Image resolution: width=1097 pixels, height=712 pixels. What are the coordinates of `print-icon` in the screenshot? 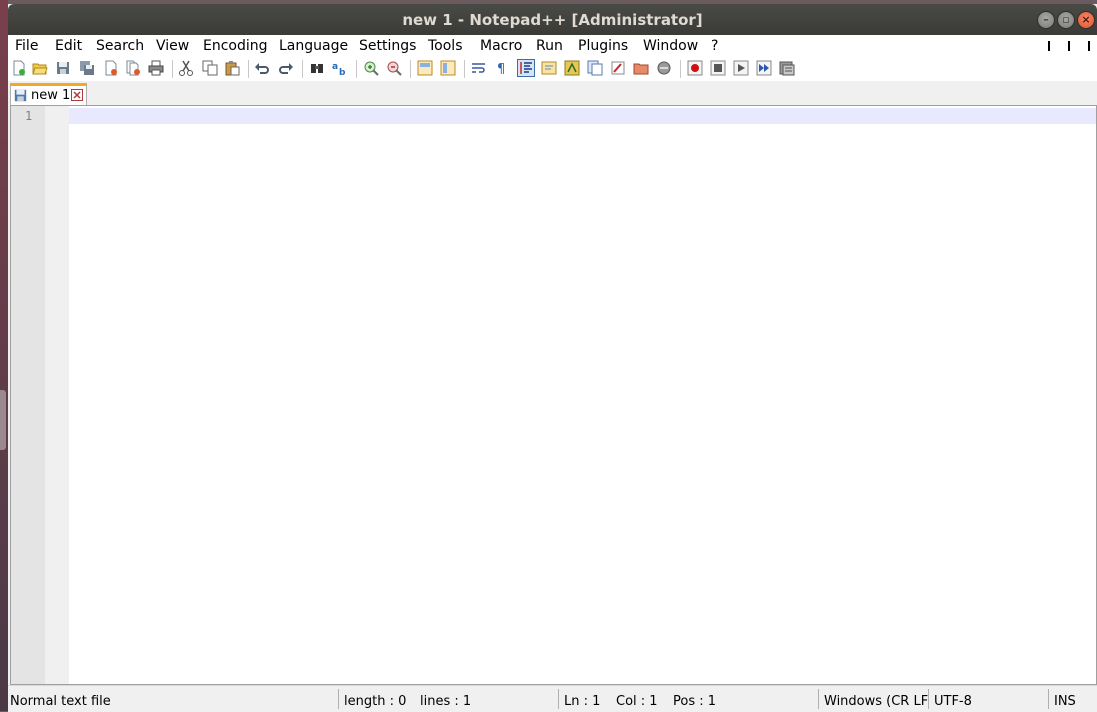 It's located at (156, 68).